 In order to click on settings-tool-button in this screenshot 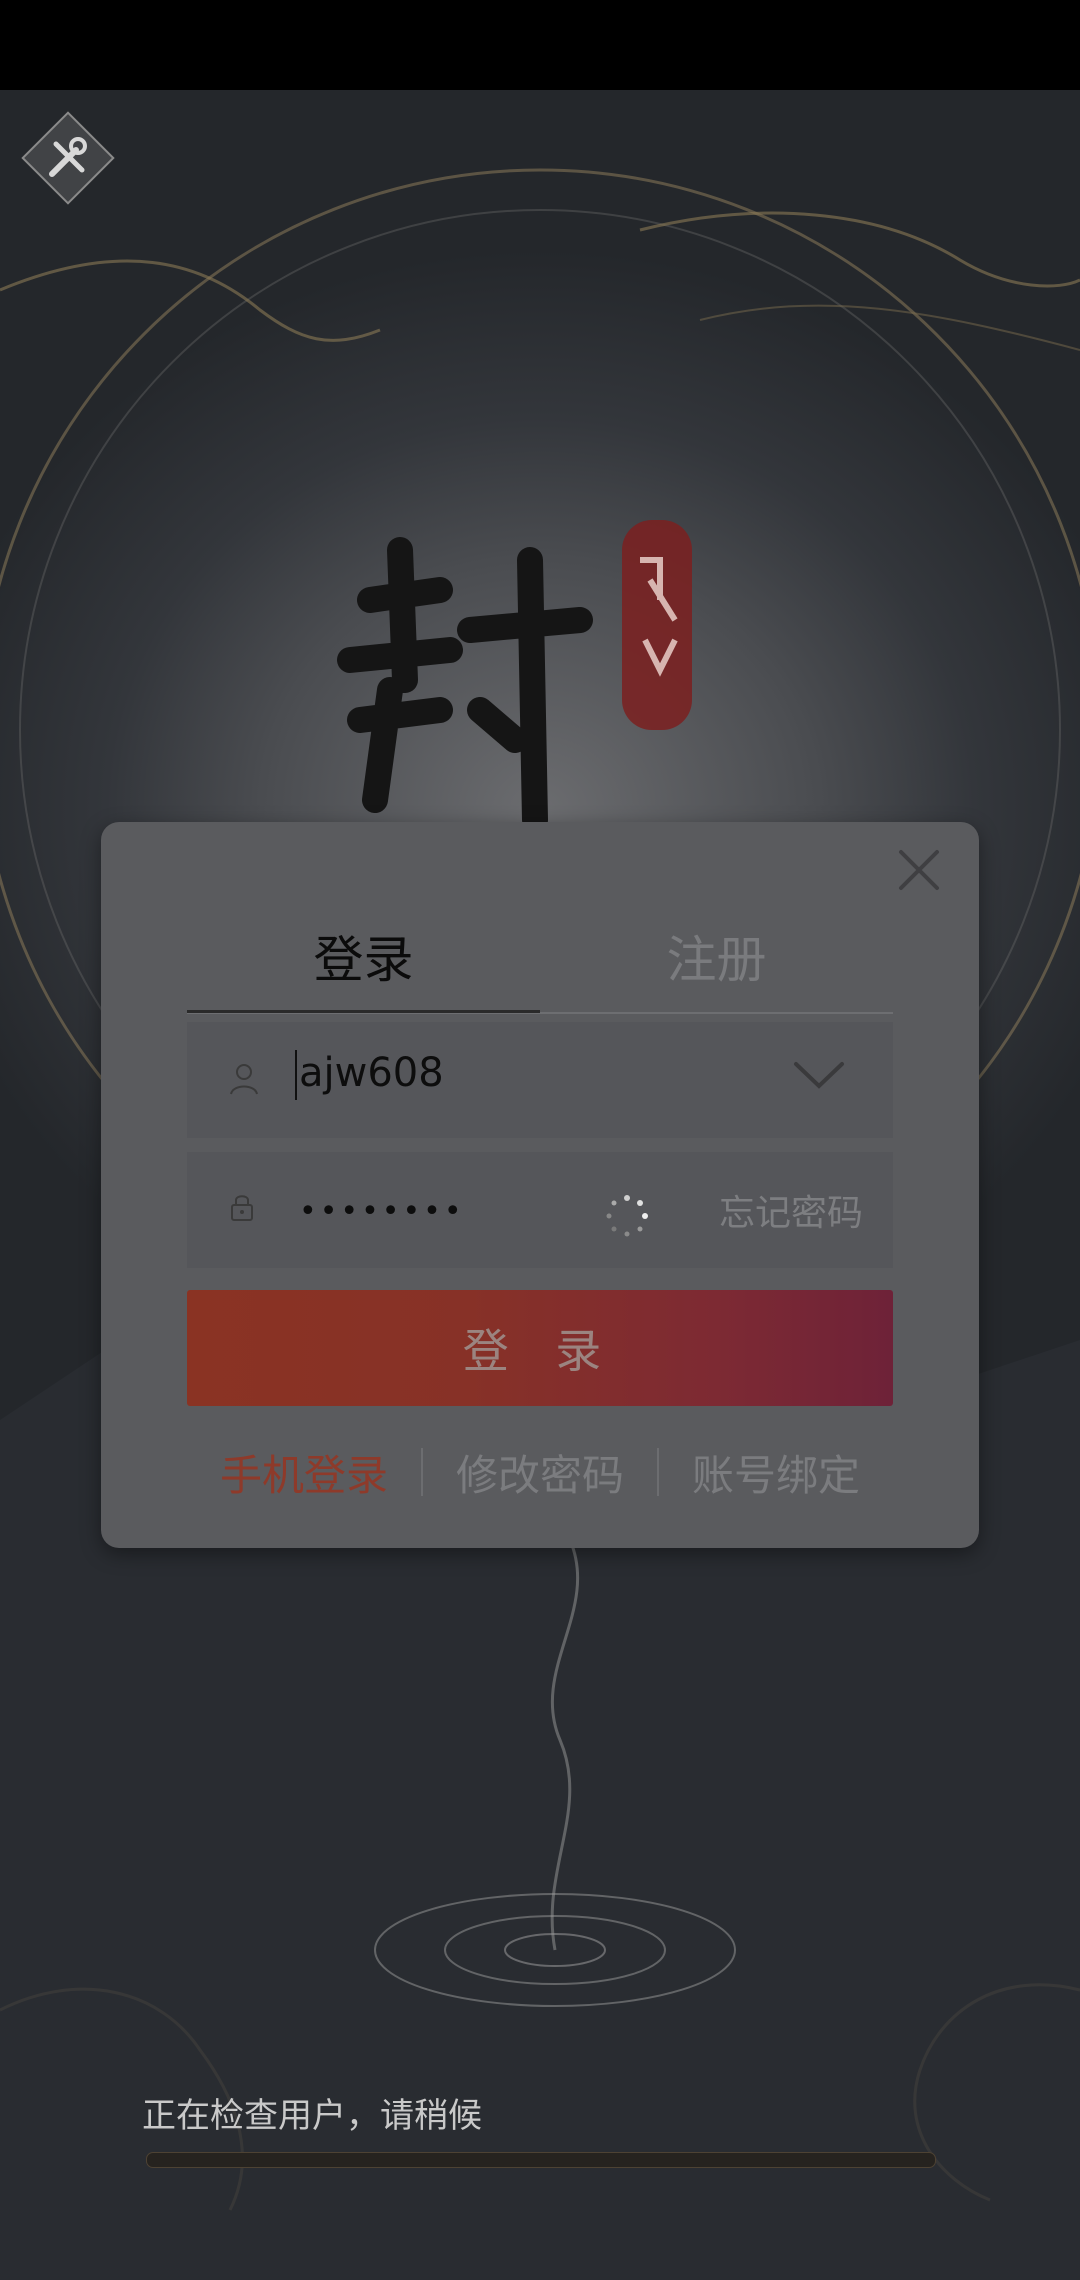, I will do `click(68, 158)`.